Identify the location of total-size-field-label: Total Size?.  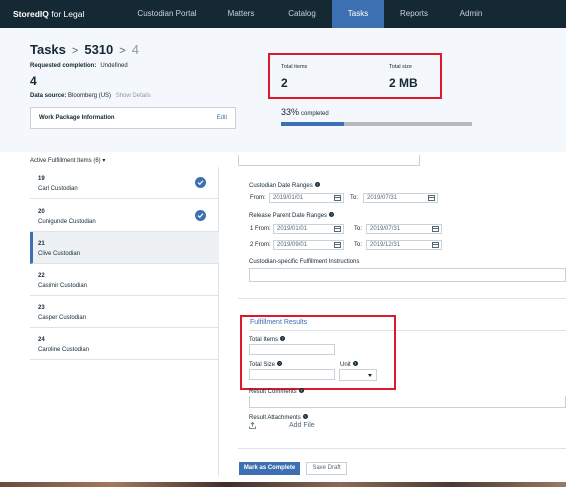
(266, 364).